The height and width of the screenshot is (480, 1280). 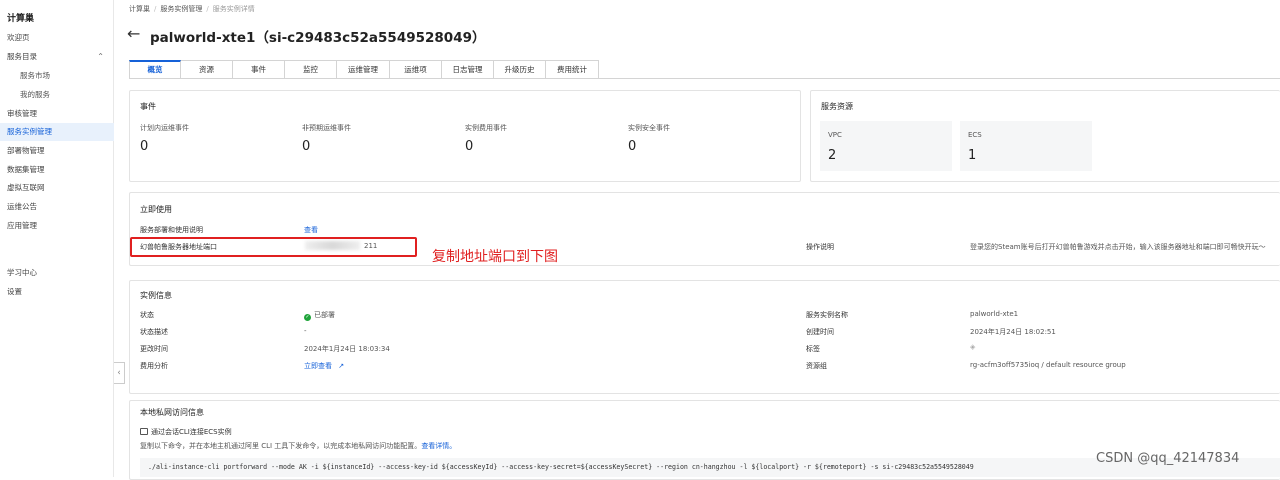 What do you see at coordinates (57, 226) in the screenshot?
I see `sidebar-item-apps: 应用管理` at bounding box center [57, 226].